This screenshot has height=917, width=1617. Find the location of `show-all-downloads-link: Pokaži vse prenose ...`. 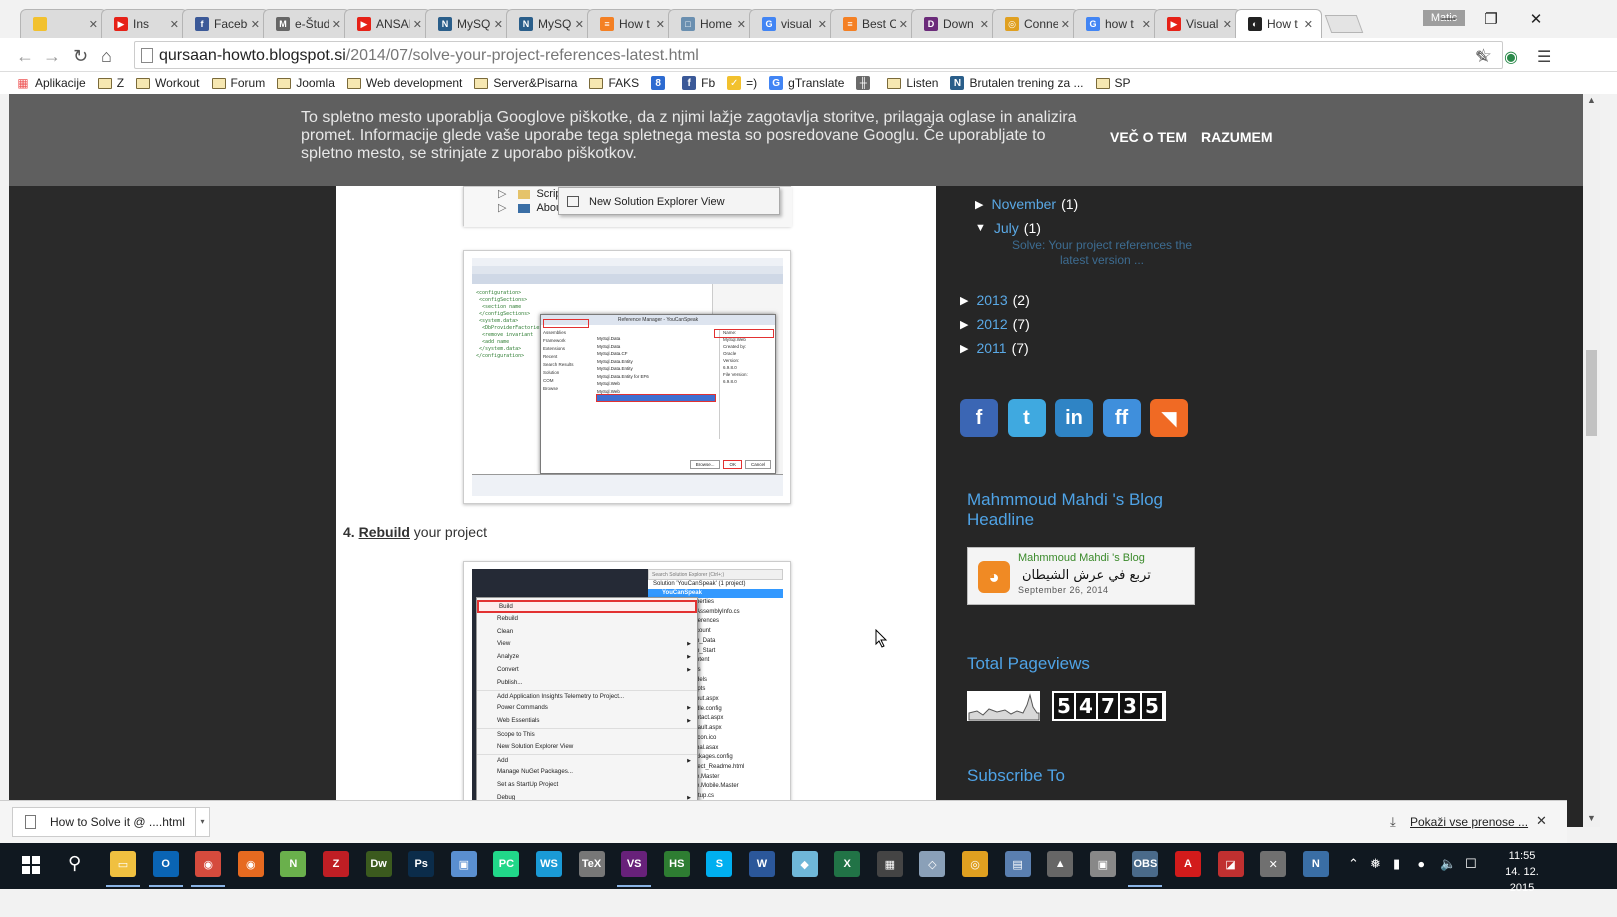

show-all-downloads-link: Pokaži vse prenose ... is located at coordinates (1469, 822).